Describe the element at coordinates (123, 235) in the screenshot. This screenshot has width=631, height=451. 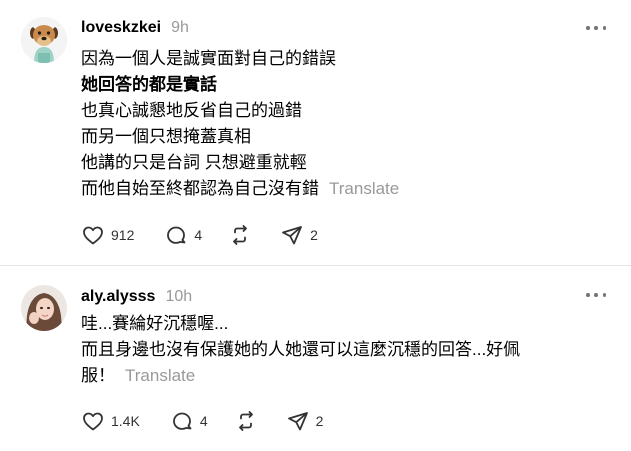
I see `like-count: 912` at that location.